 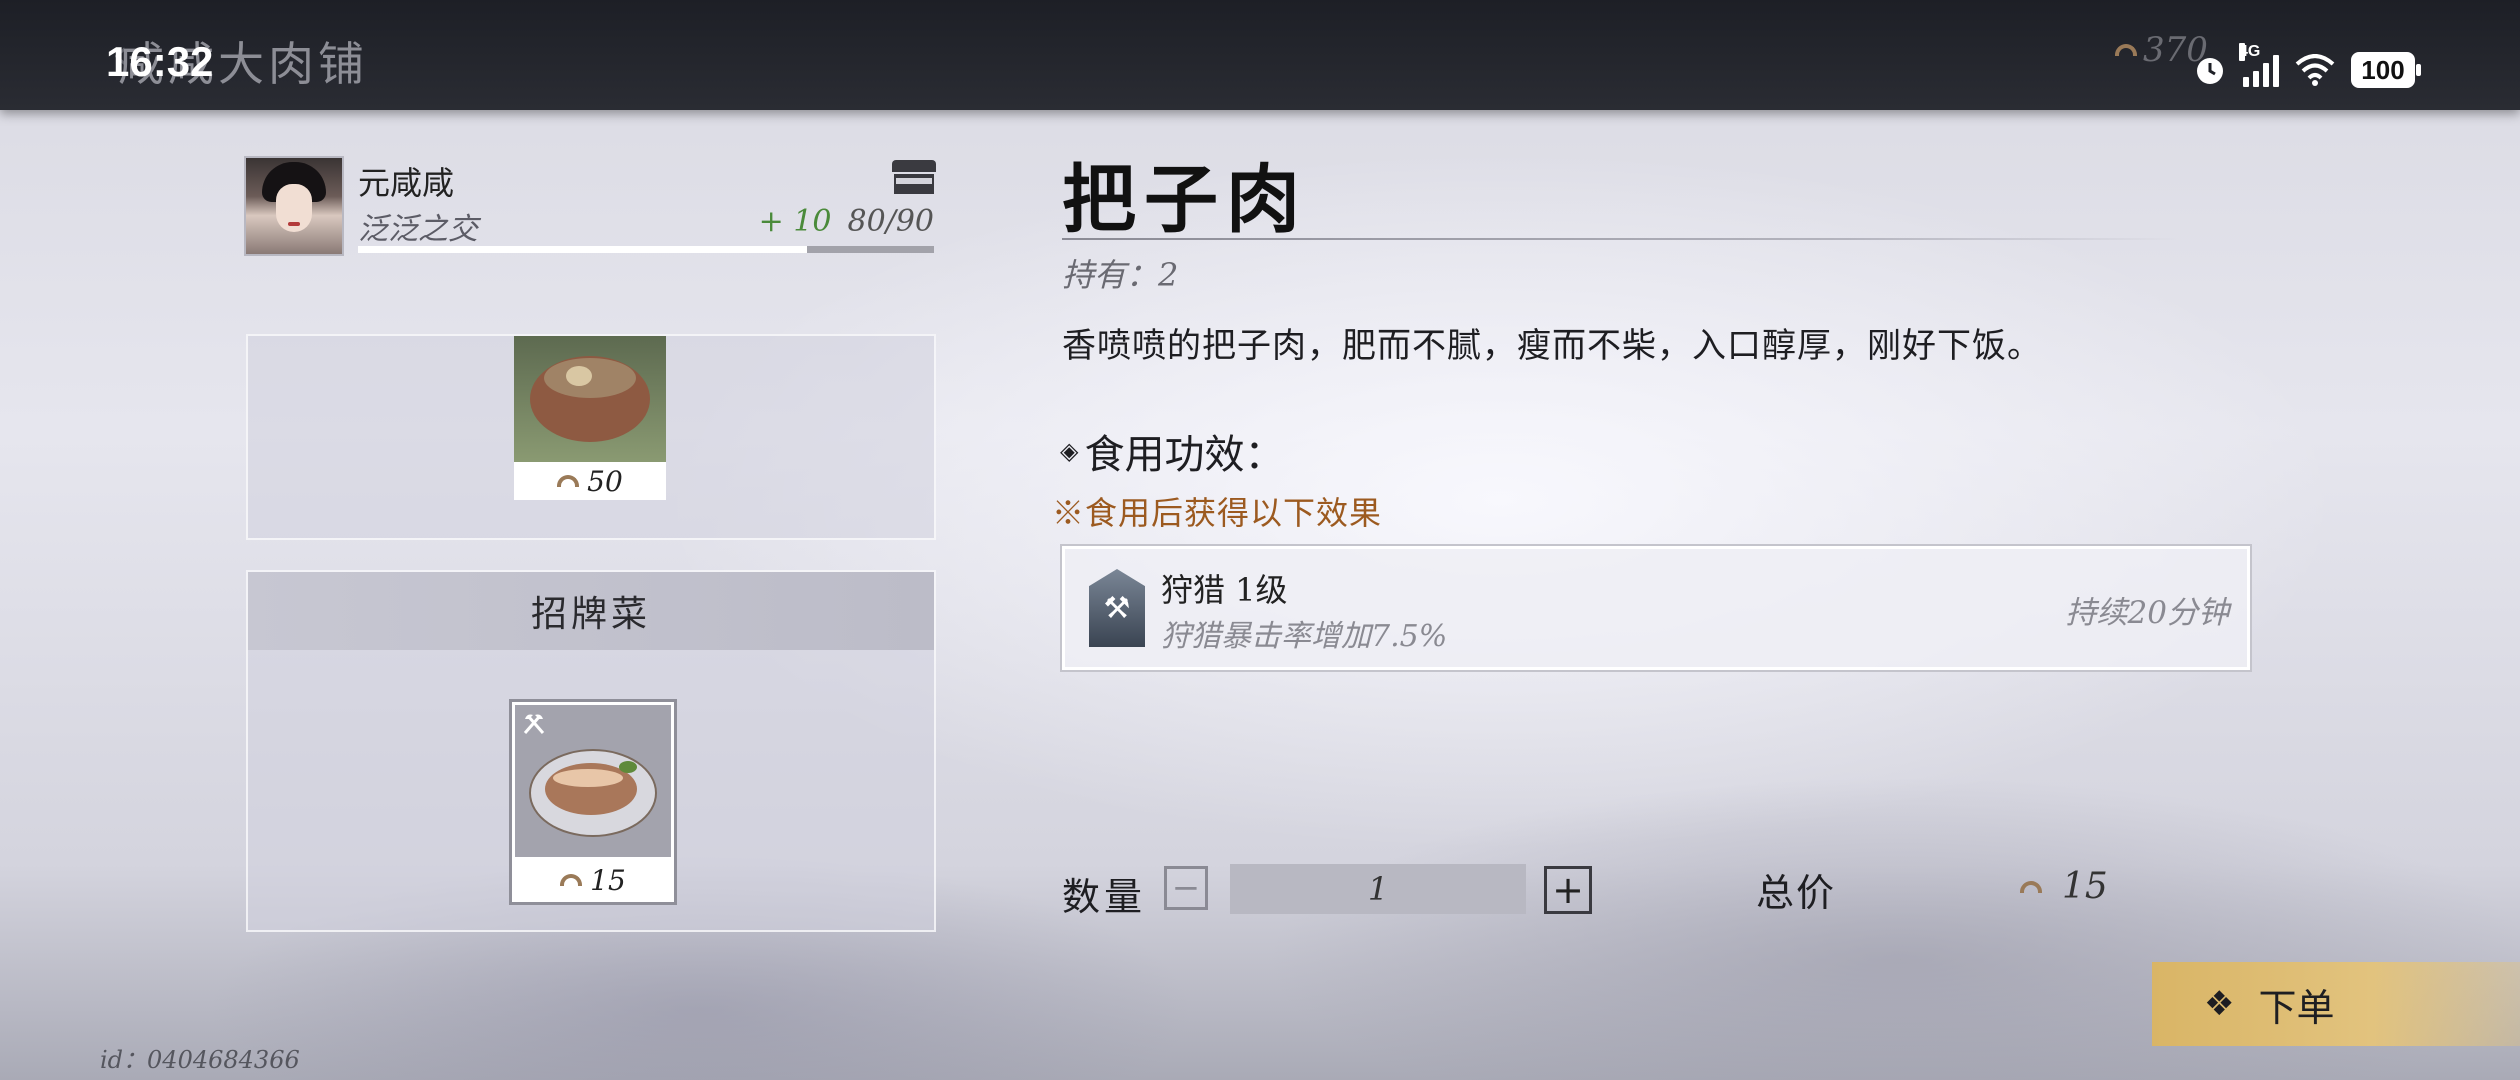 What do you see at coordinates (593, 781) in the screenshot?
I see `bazirou-image` at bounding box center [593, 781].